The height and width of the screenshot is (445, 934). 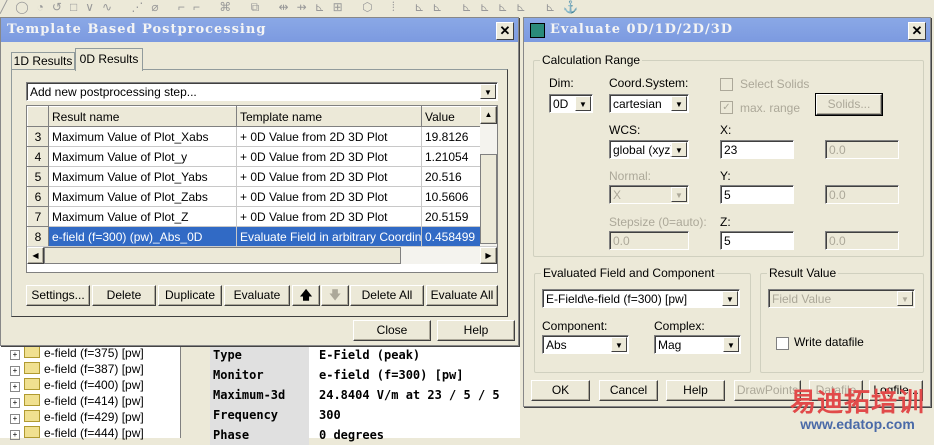 I want to click on normal-select: X ▼, so click(x=649, y=194).